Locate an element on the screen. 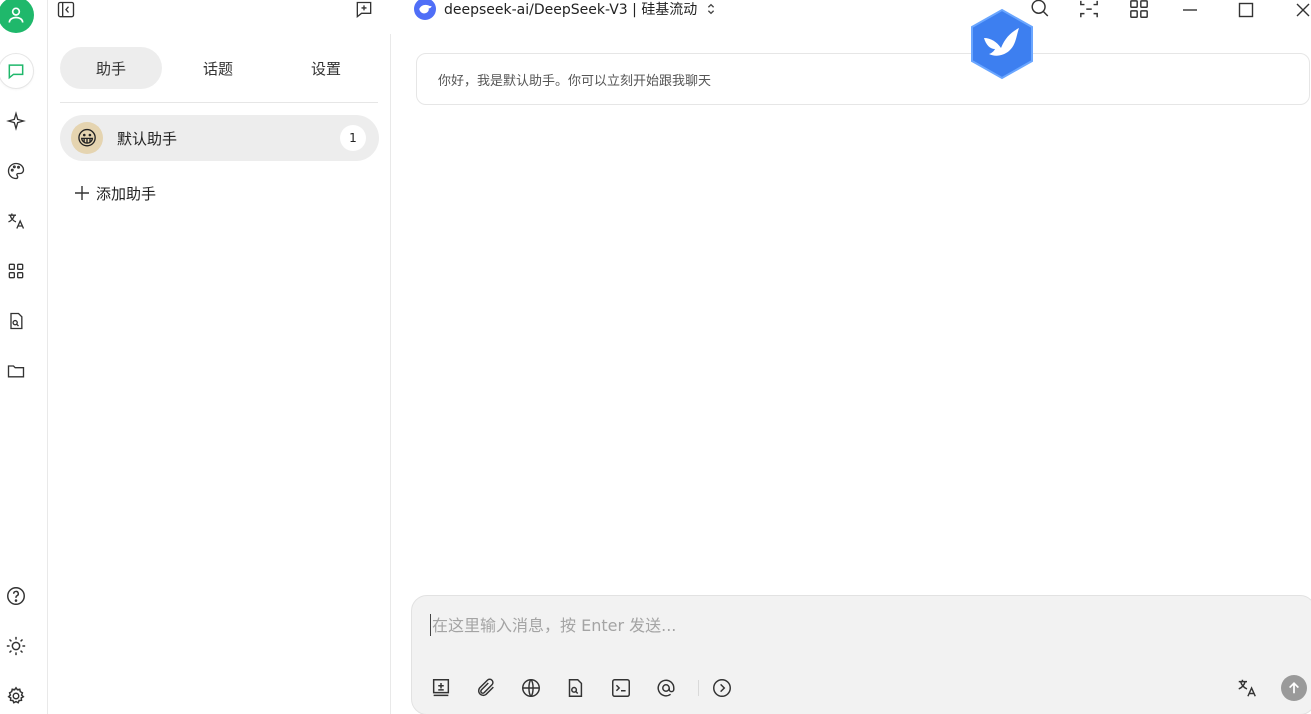 Image resolution: width=1311 pixels, height=714 pixels. add-assistant-button: 添加助手 is located at coordinates (115, 193).